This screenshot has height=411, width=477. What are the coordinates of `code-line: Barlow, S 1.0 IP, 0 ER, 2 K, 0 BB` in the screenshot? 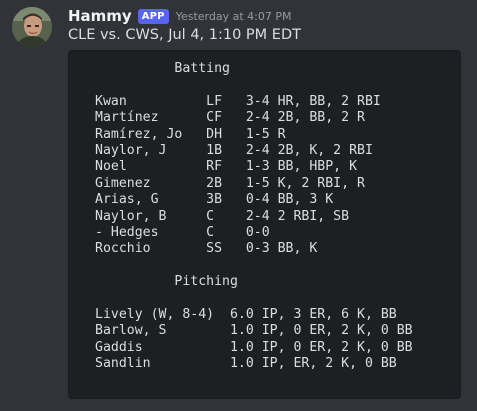 It's located at (254, 331).